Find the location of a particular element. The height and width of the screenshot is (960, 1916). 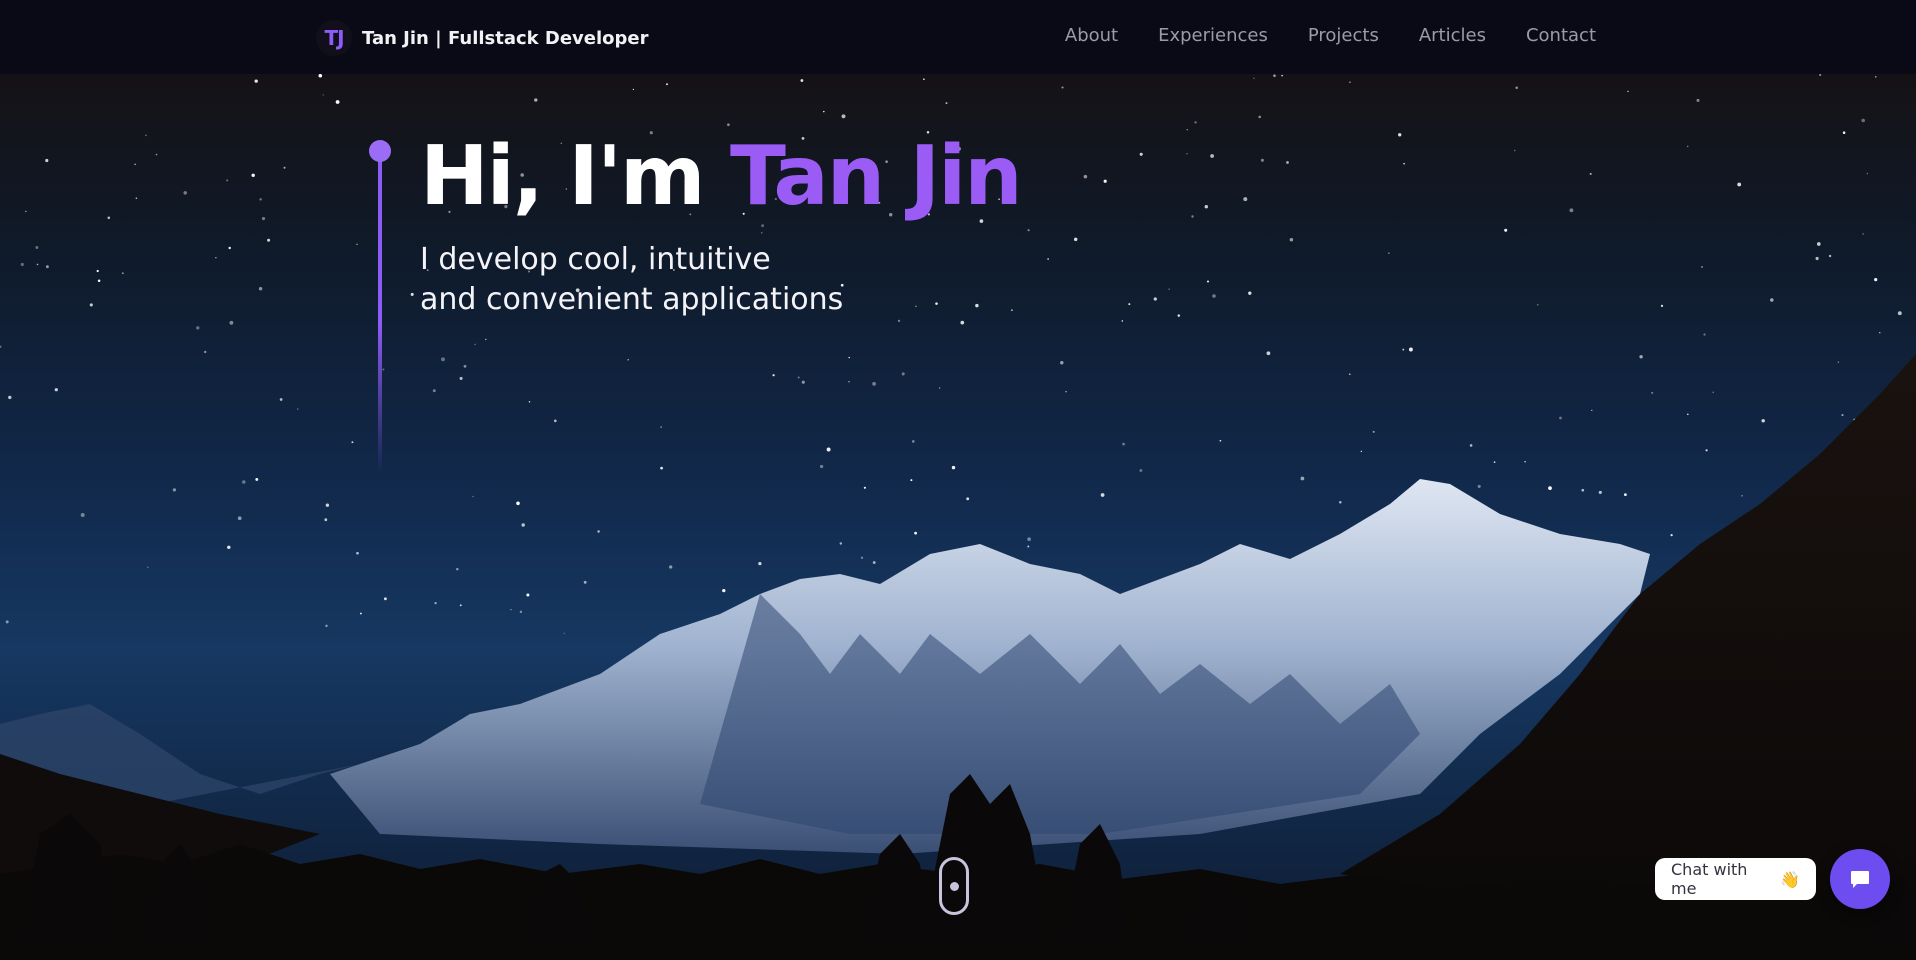

nav-about: About is located at coordinates (1091, 35).